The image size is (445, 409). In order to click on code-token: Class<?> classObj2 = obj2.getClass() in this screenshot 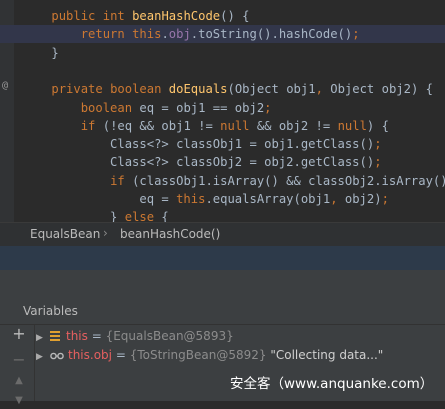, I will do `click(198, 162)`.